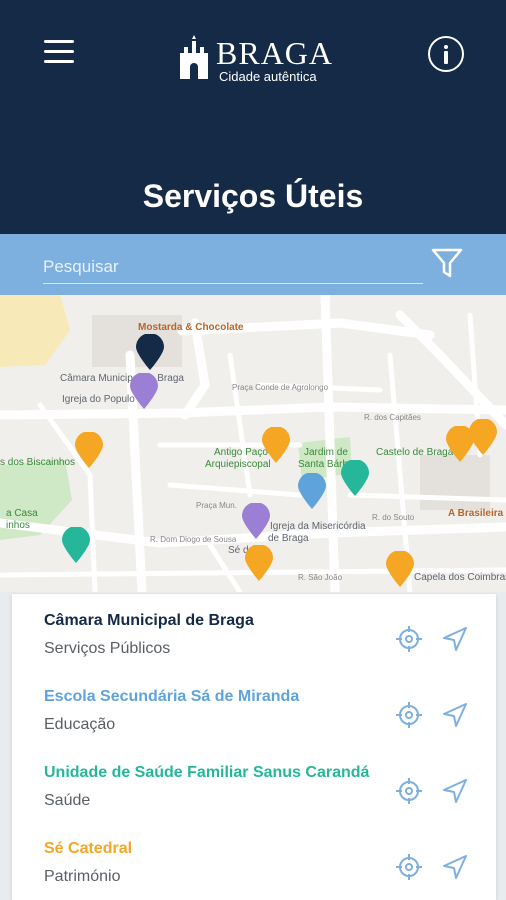 This screenshot has width=506, height=900. What do you see at coordinates (446, 54) in the screenshot?
I see `info-icon` at bounding box center [446, 54].